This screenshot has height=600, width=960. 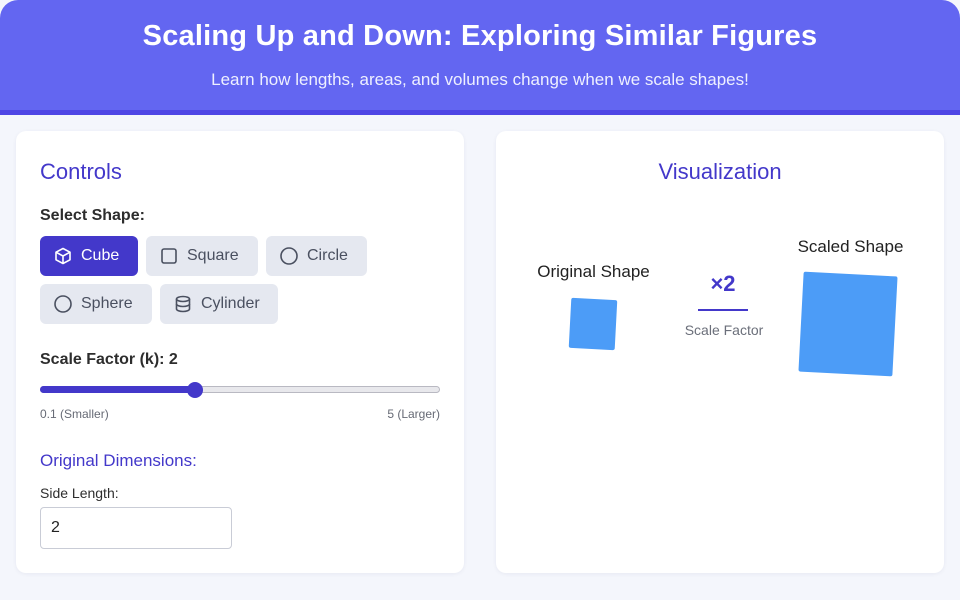 I want to click on original-dimensions-title: Original Dimensions:, so click(x=118, y=460).